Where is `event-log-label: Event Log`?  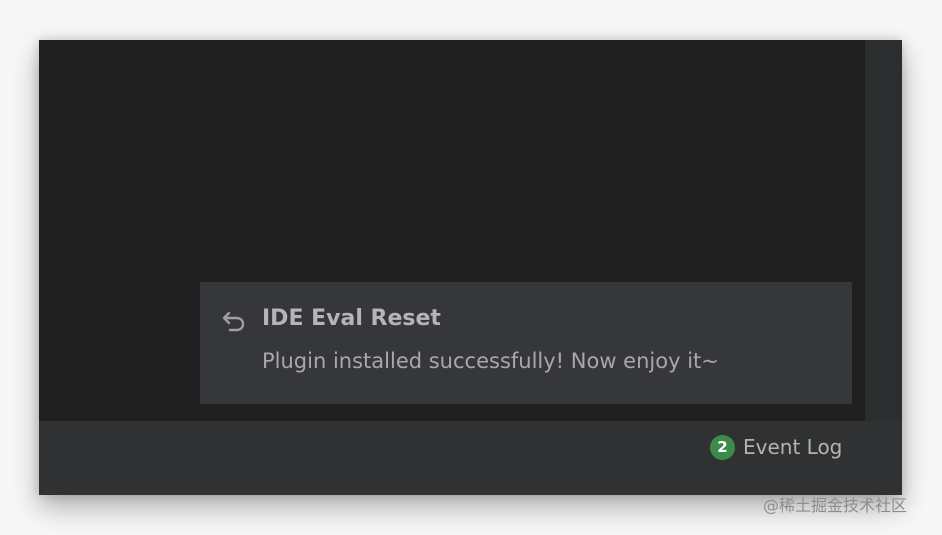
event-log-label: Event Log is located at coordinates (793, 447).